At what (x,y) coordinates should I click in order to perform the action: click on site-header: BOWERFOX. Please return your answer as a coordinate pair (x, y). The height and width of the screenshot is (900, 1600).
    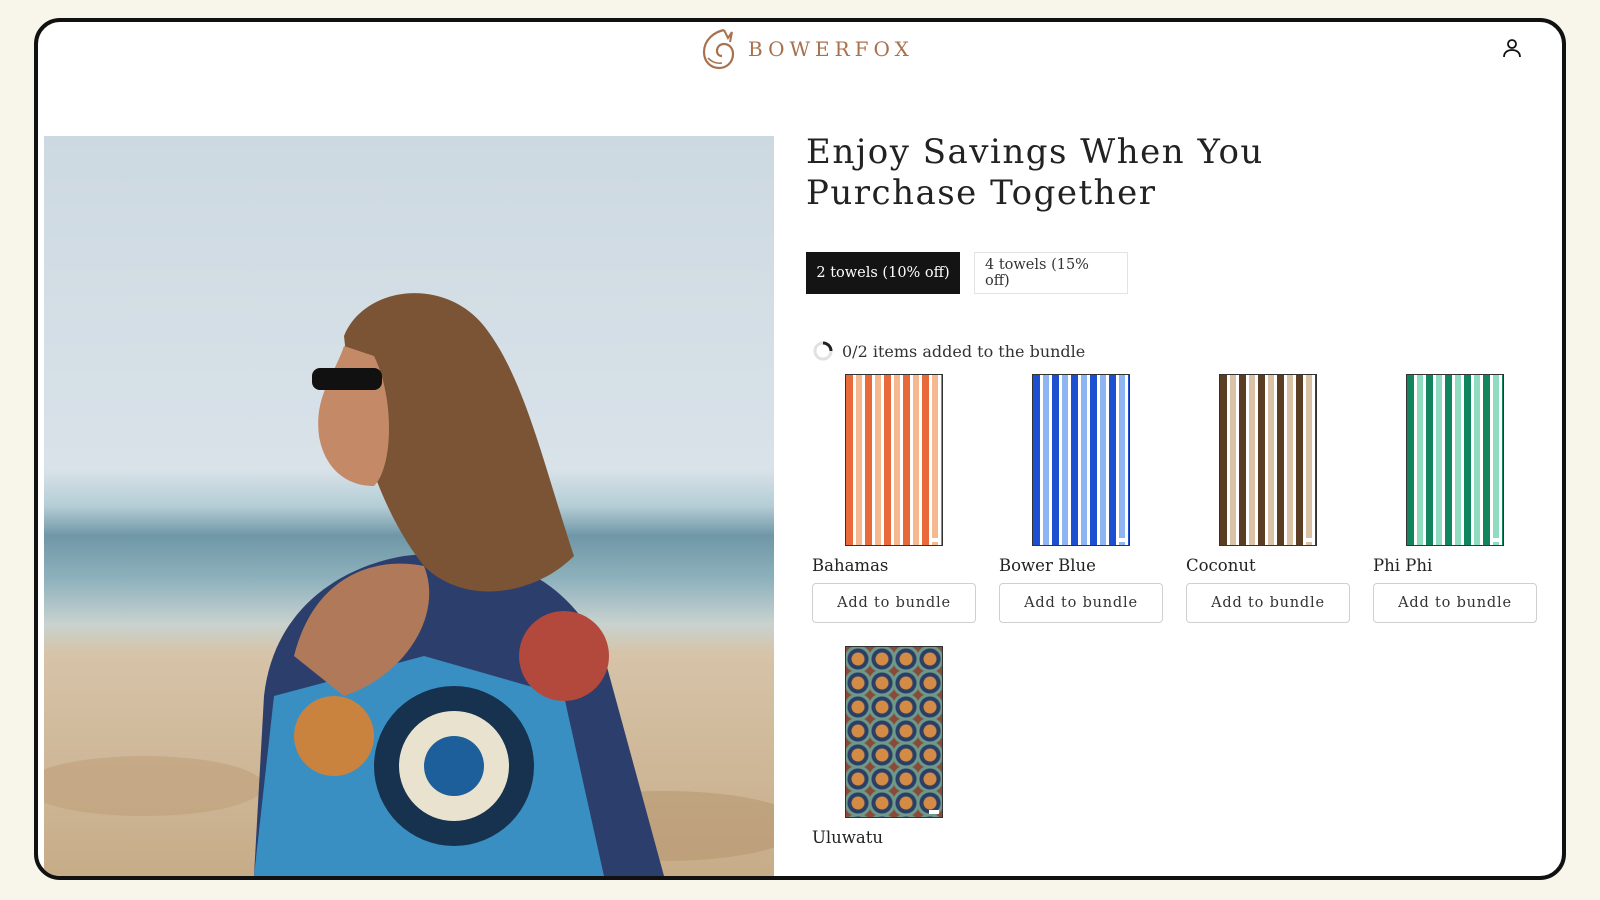
    Looking at the image, I should click on (800, 62).